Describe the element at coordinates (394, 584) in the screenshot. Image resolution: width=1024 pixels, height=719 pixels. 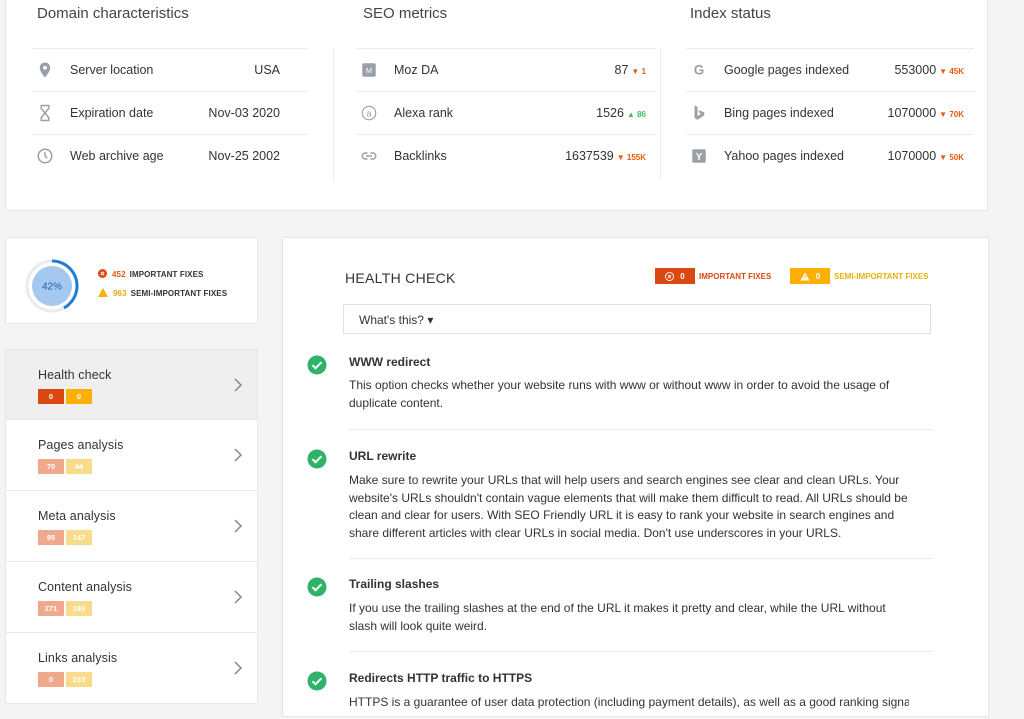
I see `check-item-title: Trailing slashes` at that location.